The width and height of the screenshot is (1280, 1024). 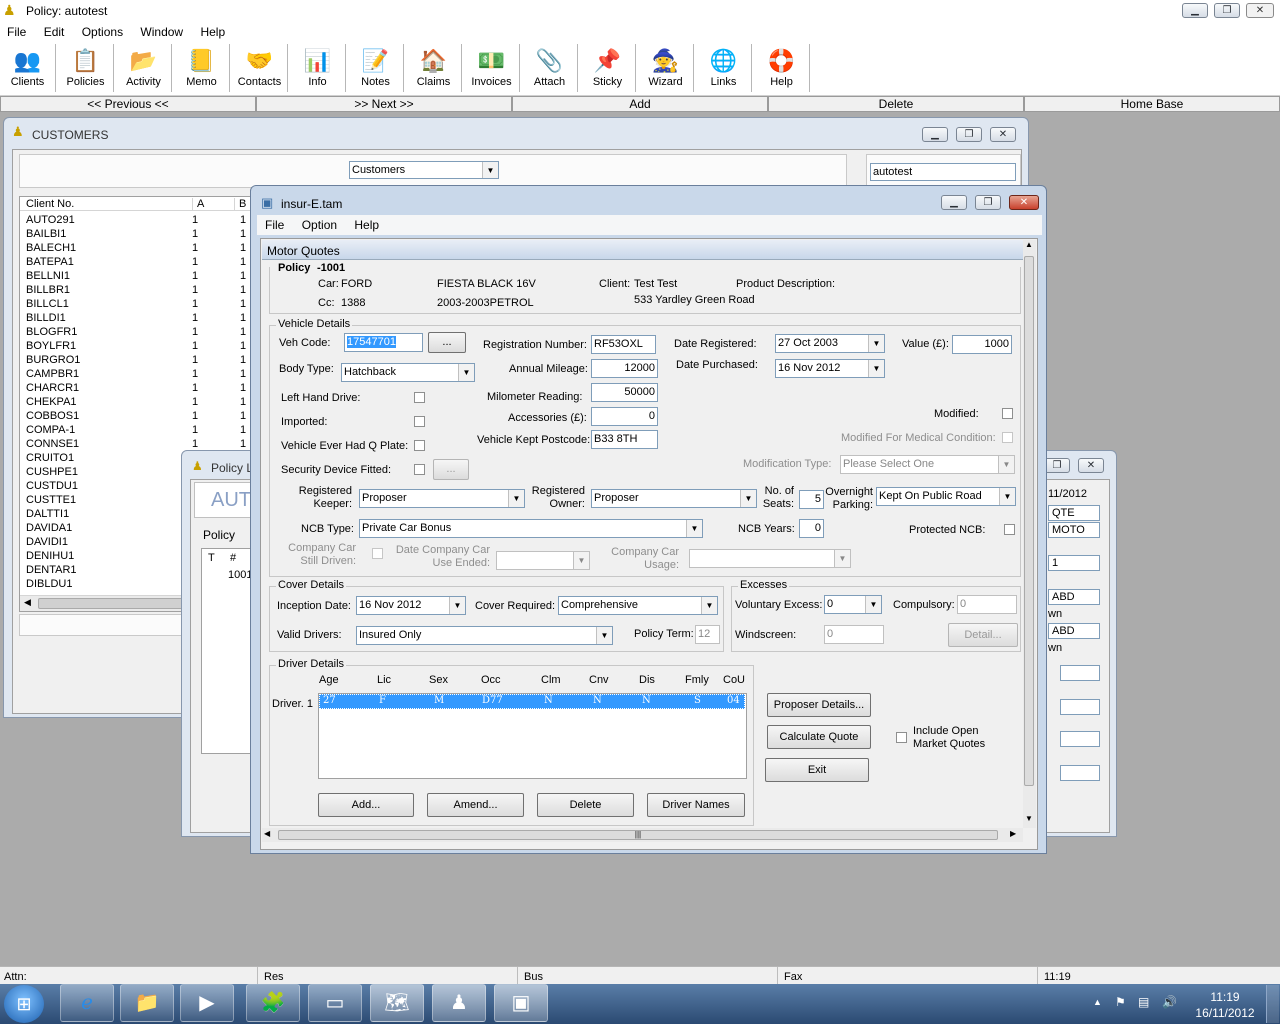 I want to click on insure-hscrollbar: ◀ ||| ▶, so click(x=642, y=835).